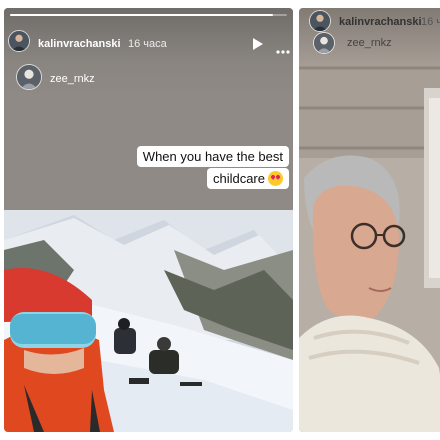 The image size is (440, 440). I want to click on story-timestamp: 16 часа, so click(147, 44).